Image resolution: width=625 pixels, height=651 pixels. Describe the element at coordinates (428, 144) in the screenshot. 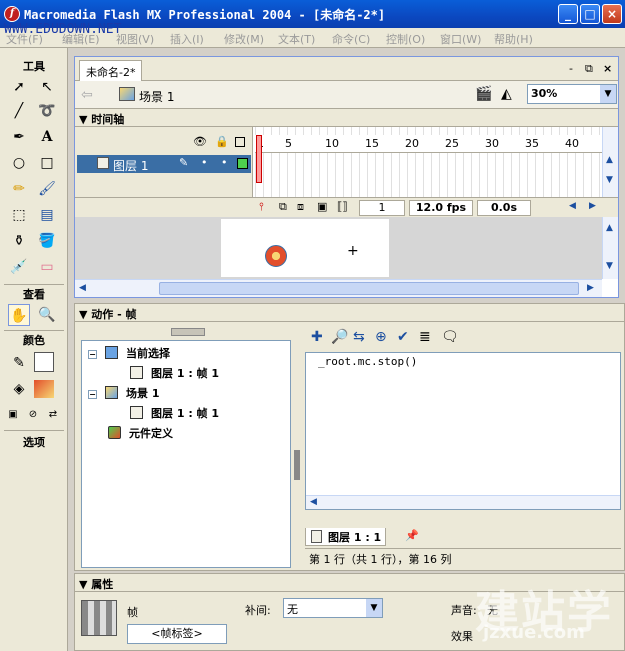

I see `frame-ruler: 1 5 10 15 20 25 30 35 40` at that location.